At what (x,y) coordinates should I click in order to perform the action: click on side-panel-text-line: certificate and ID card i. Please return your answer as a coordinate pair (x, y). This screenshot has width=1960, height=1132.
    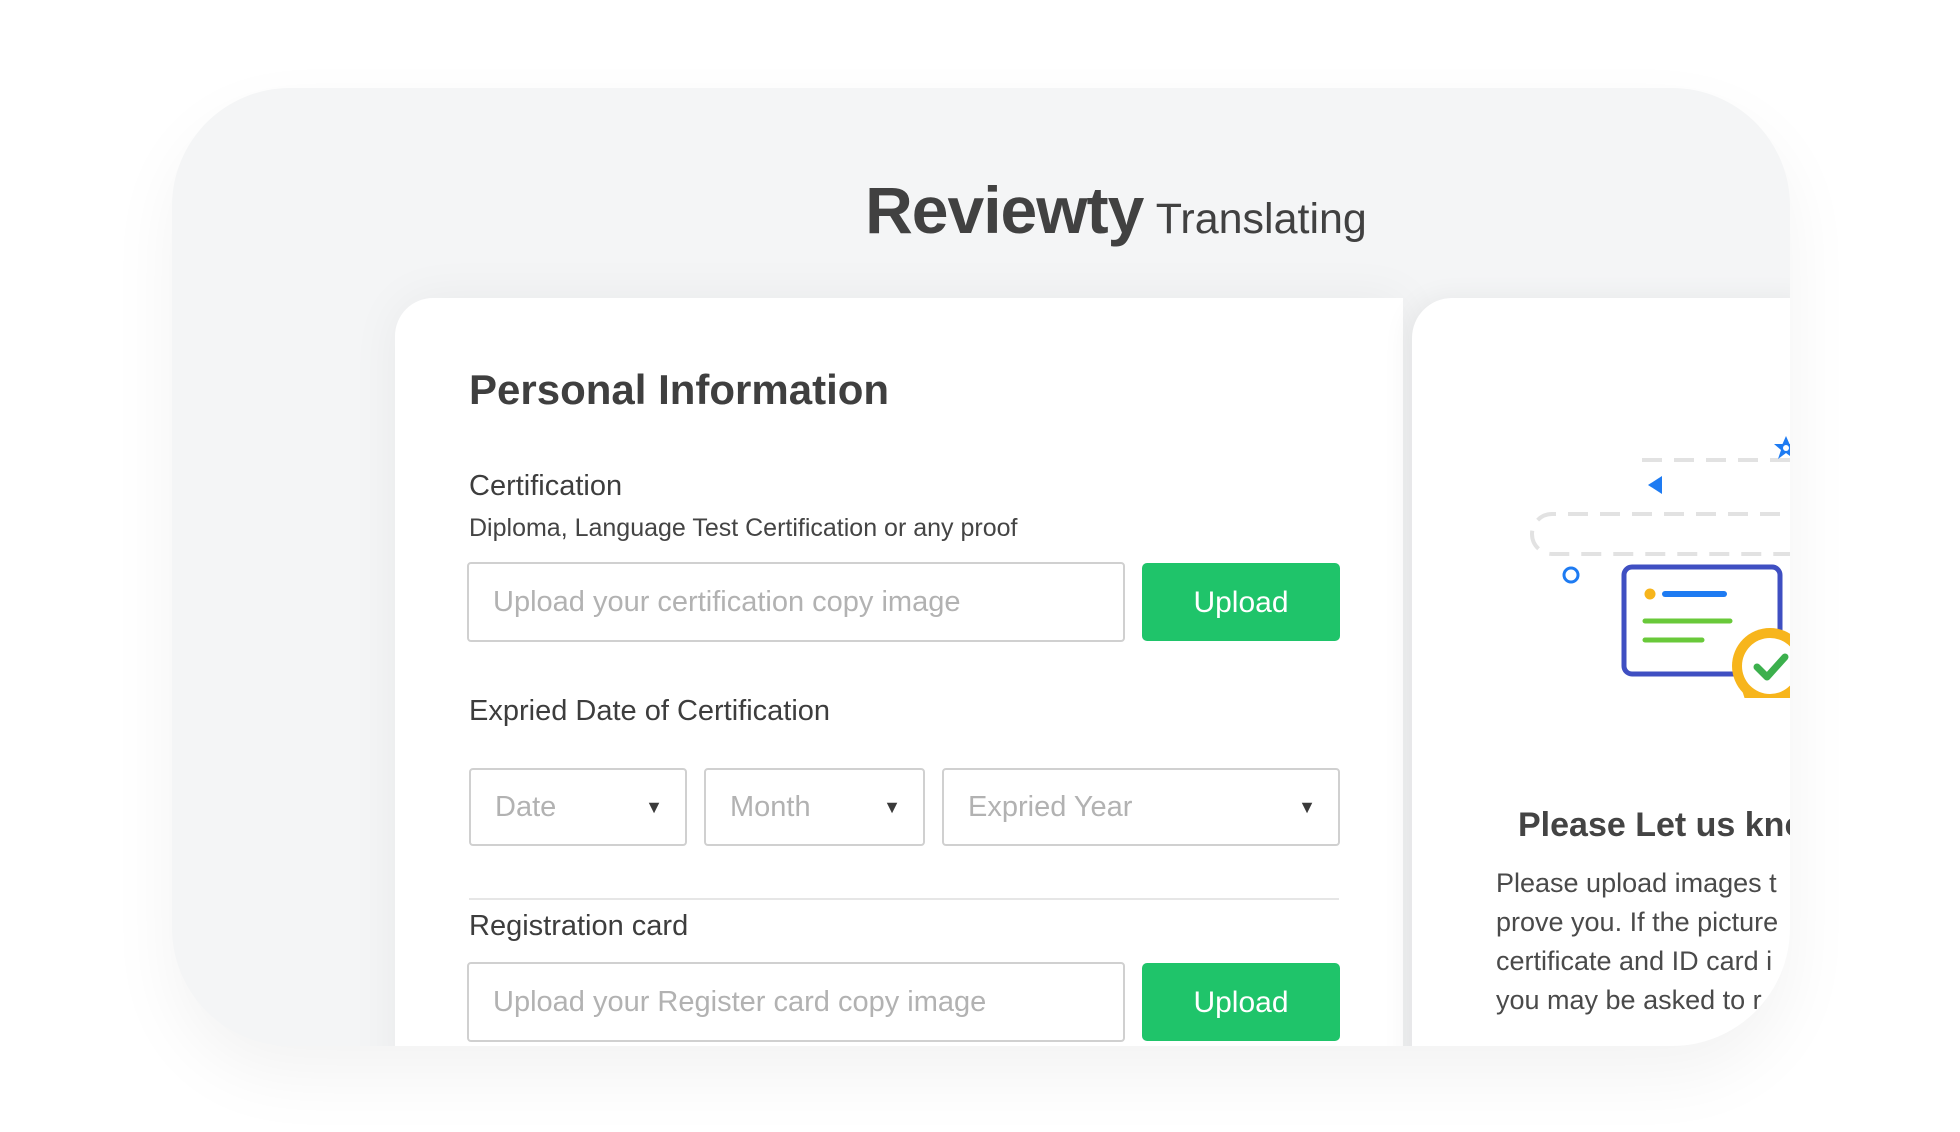
    Looking at the image, I should click on (1634, 961).